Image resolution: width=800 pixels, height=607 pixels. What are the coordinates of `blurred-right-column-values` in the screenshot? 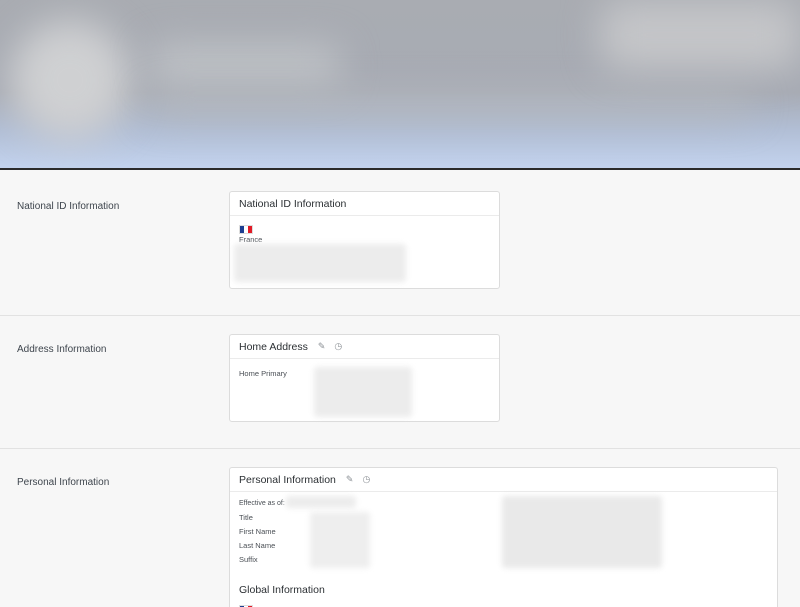 It's located at (582, 532).